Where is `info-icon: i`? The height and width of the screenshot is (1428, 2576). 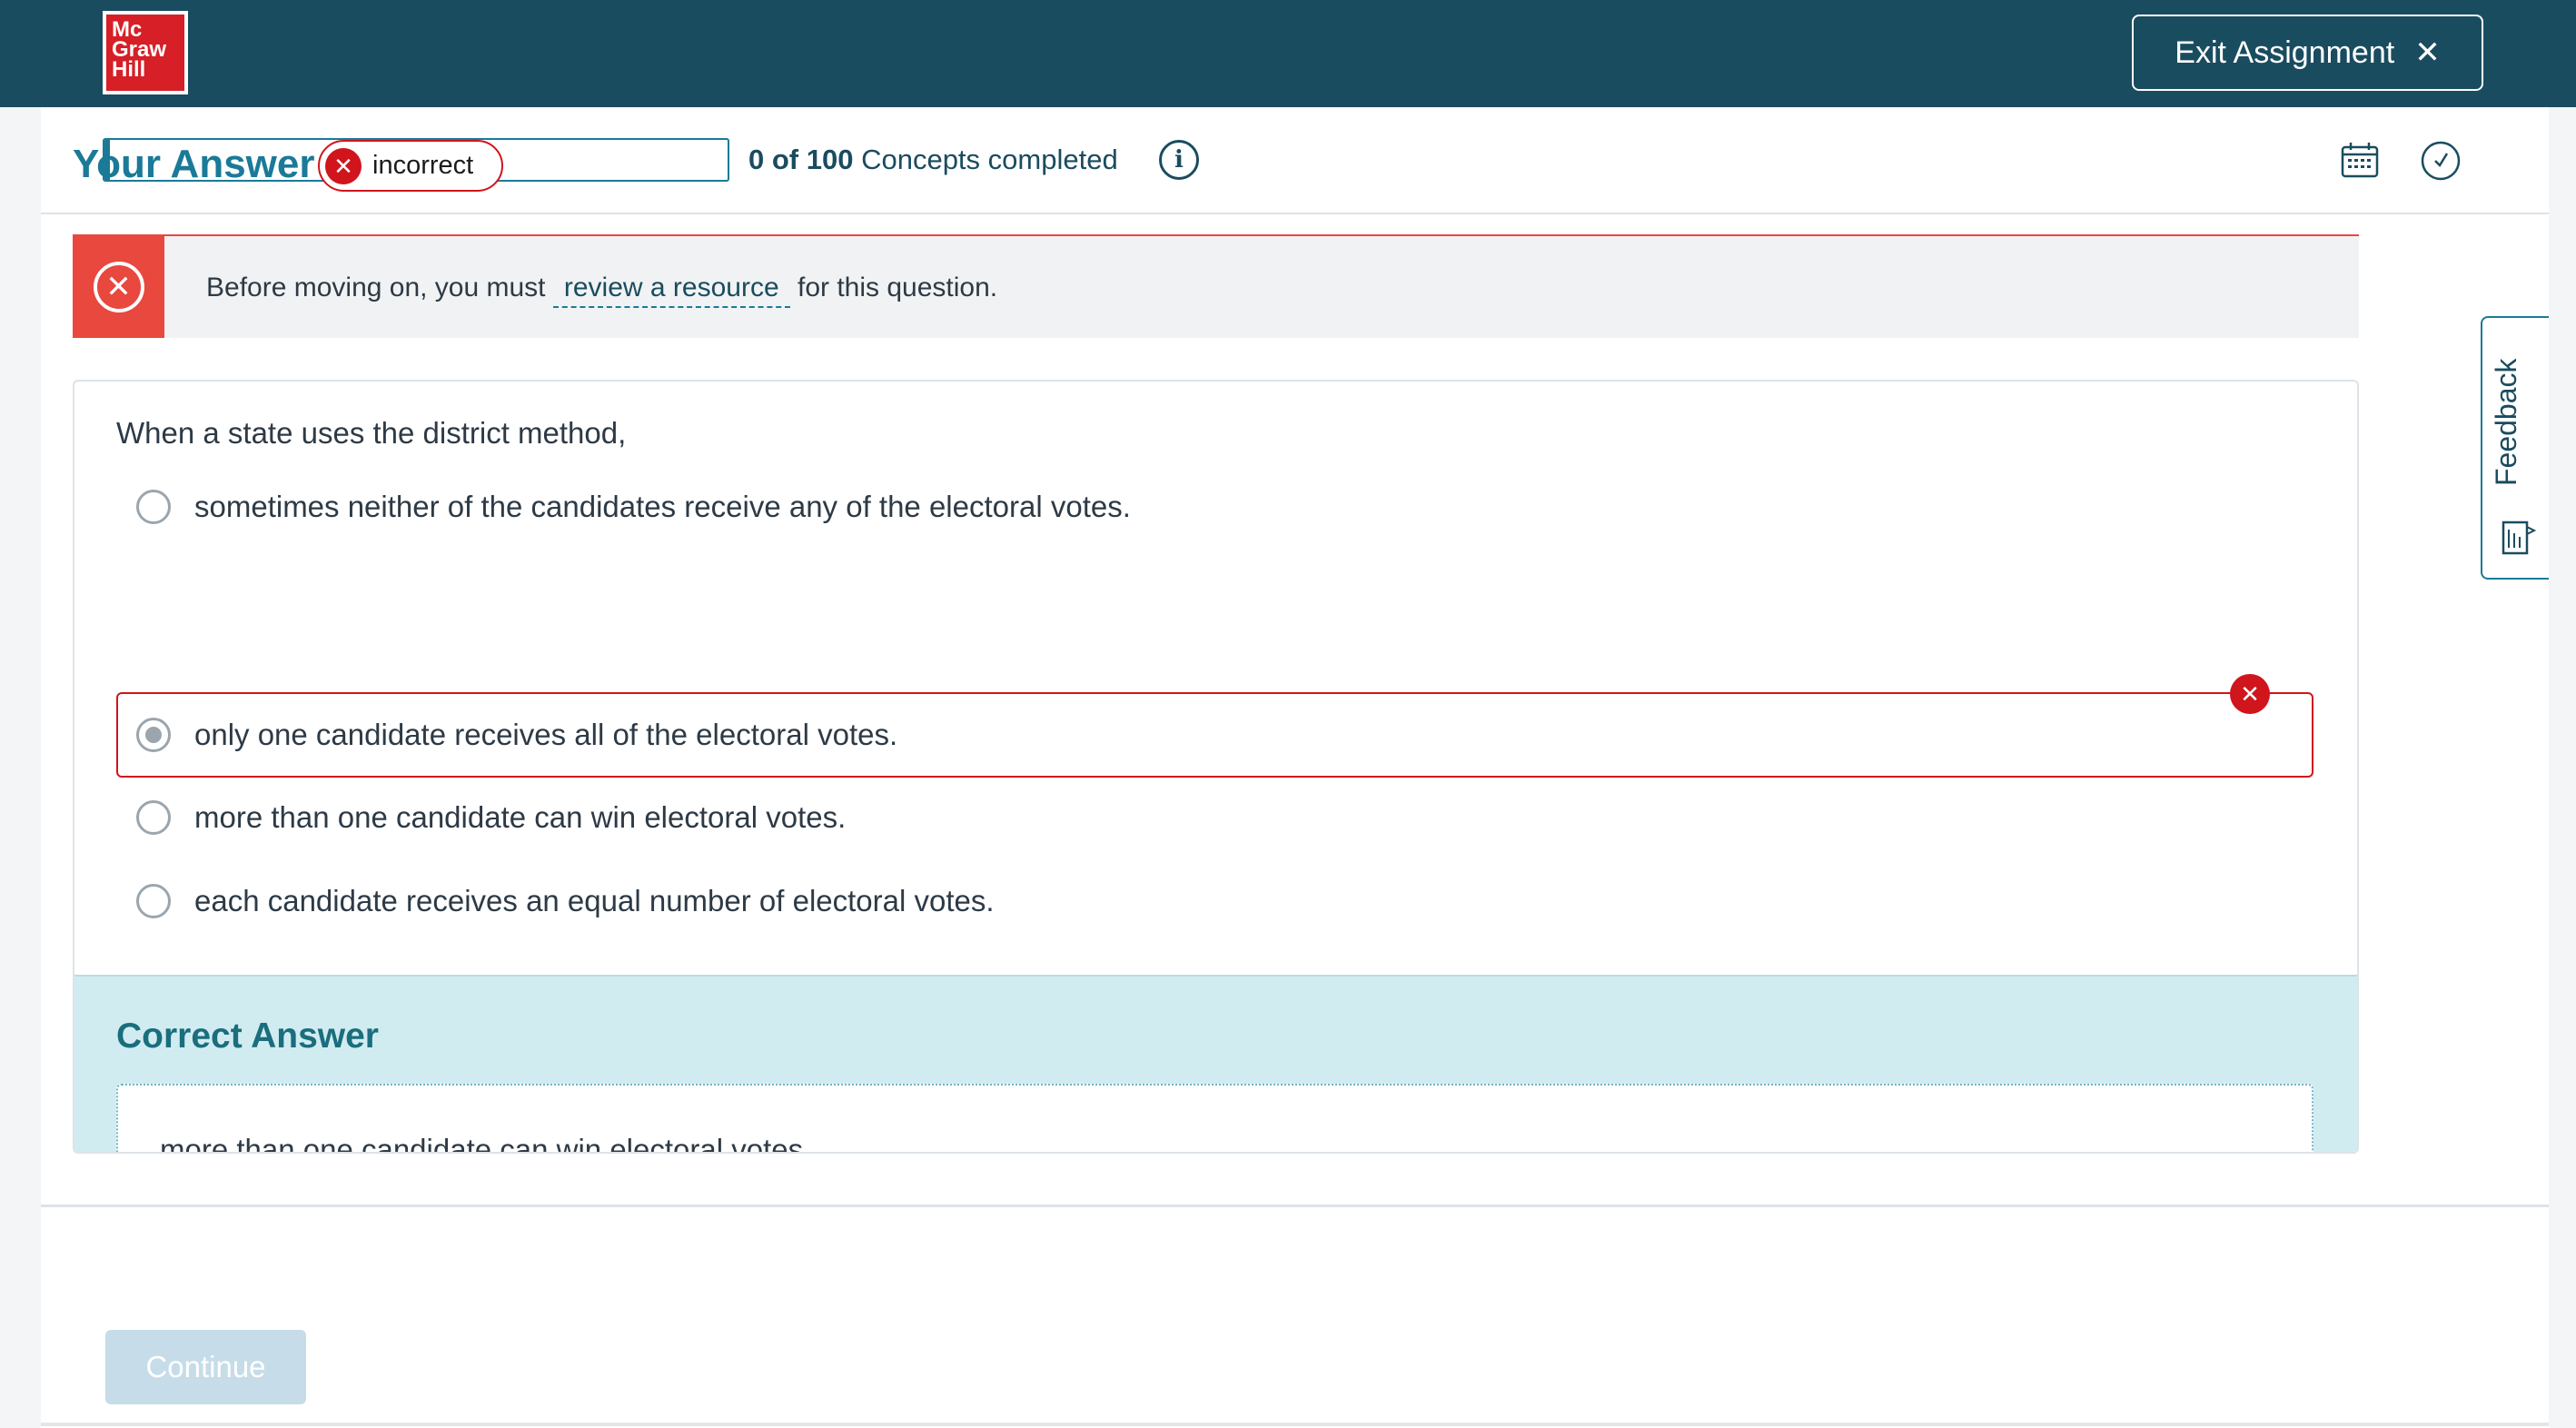 info-icon: i is located at coordinates (1179, 160).